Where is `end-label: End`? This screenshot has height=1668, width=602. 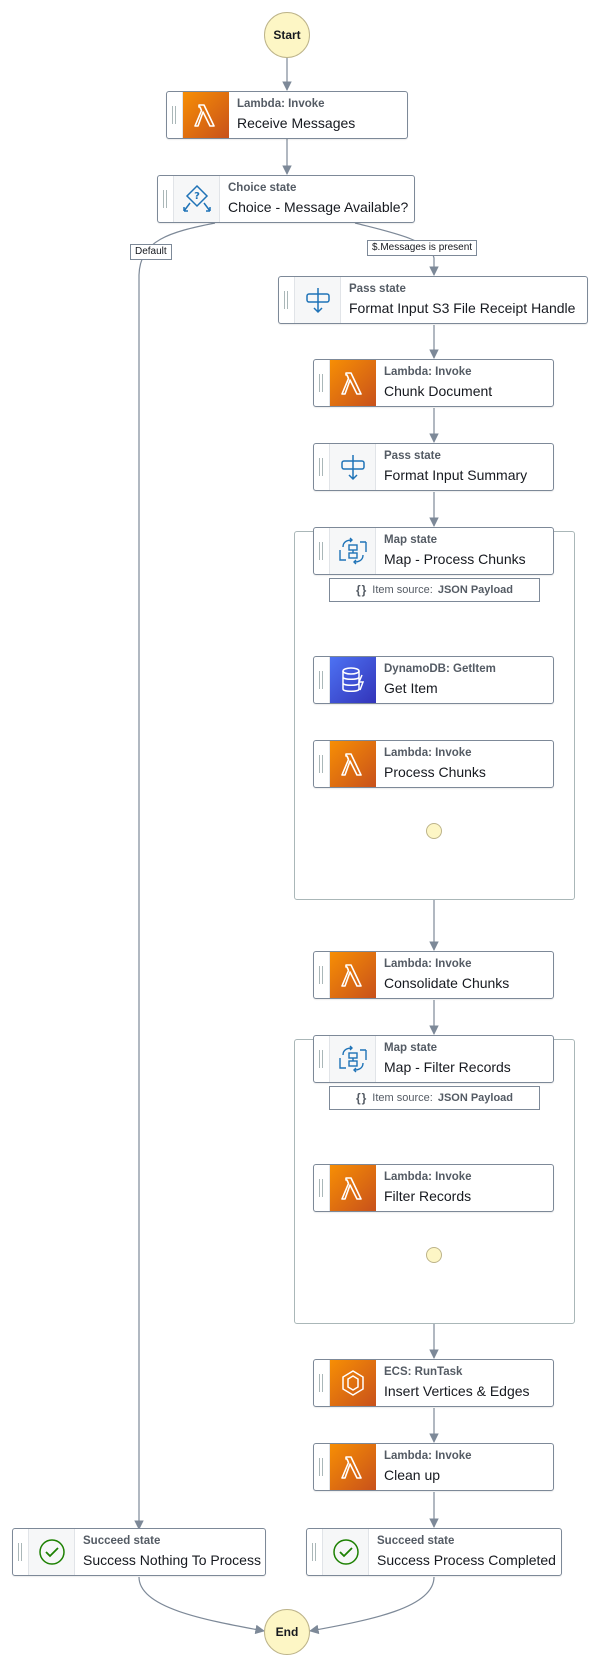 end-label: End is located at coordinates (287, 1632).